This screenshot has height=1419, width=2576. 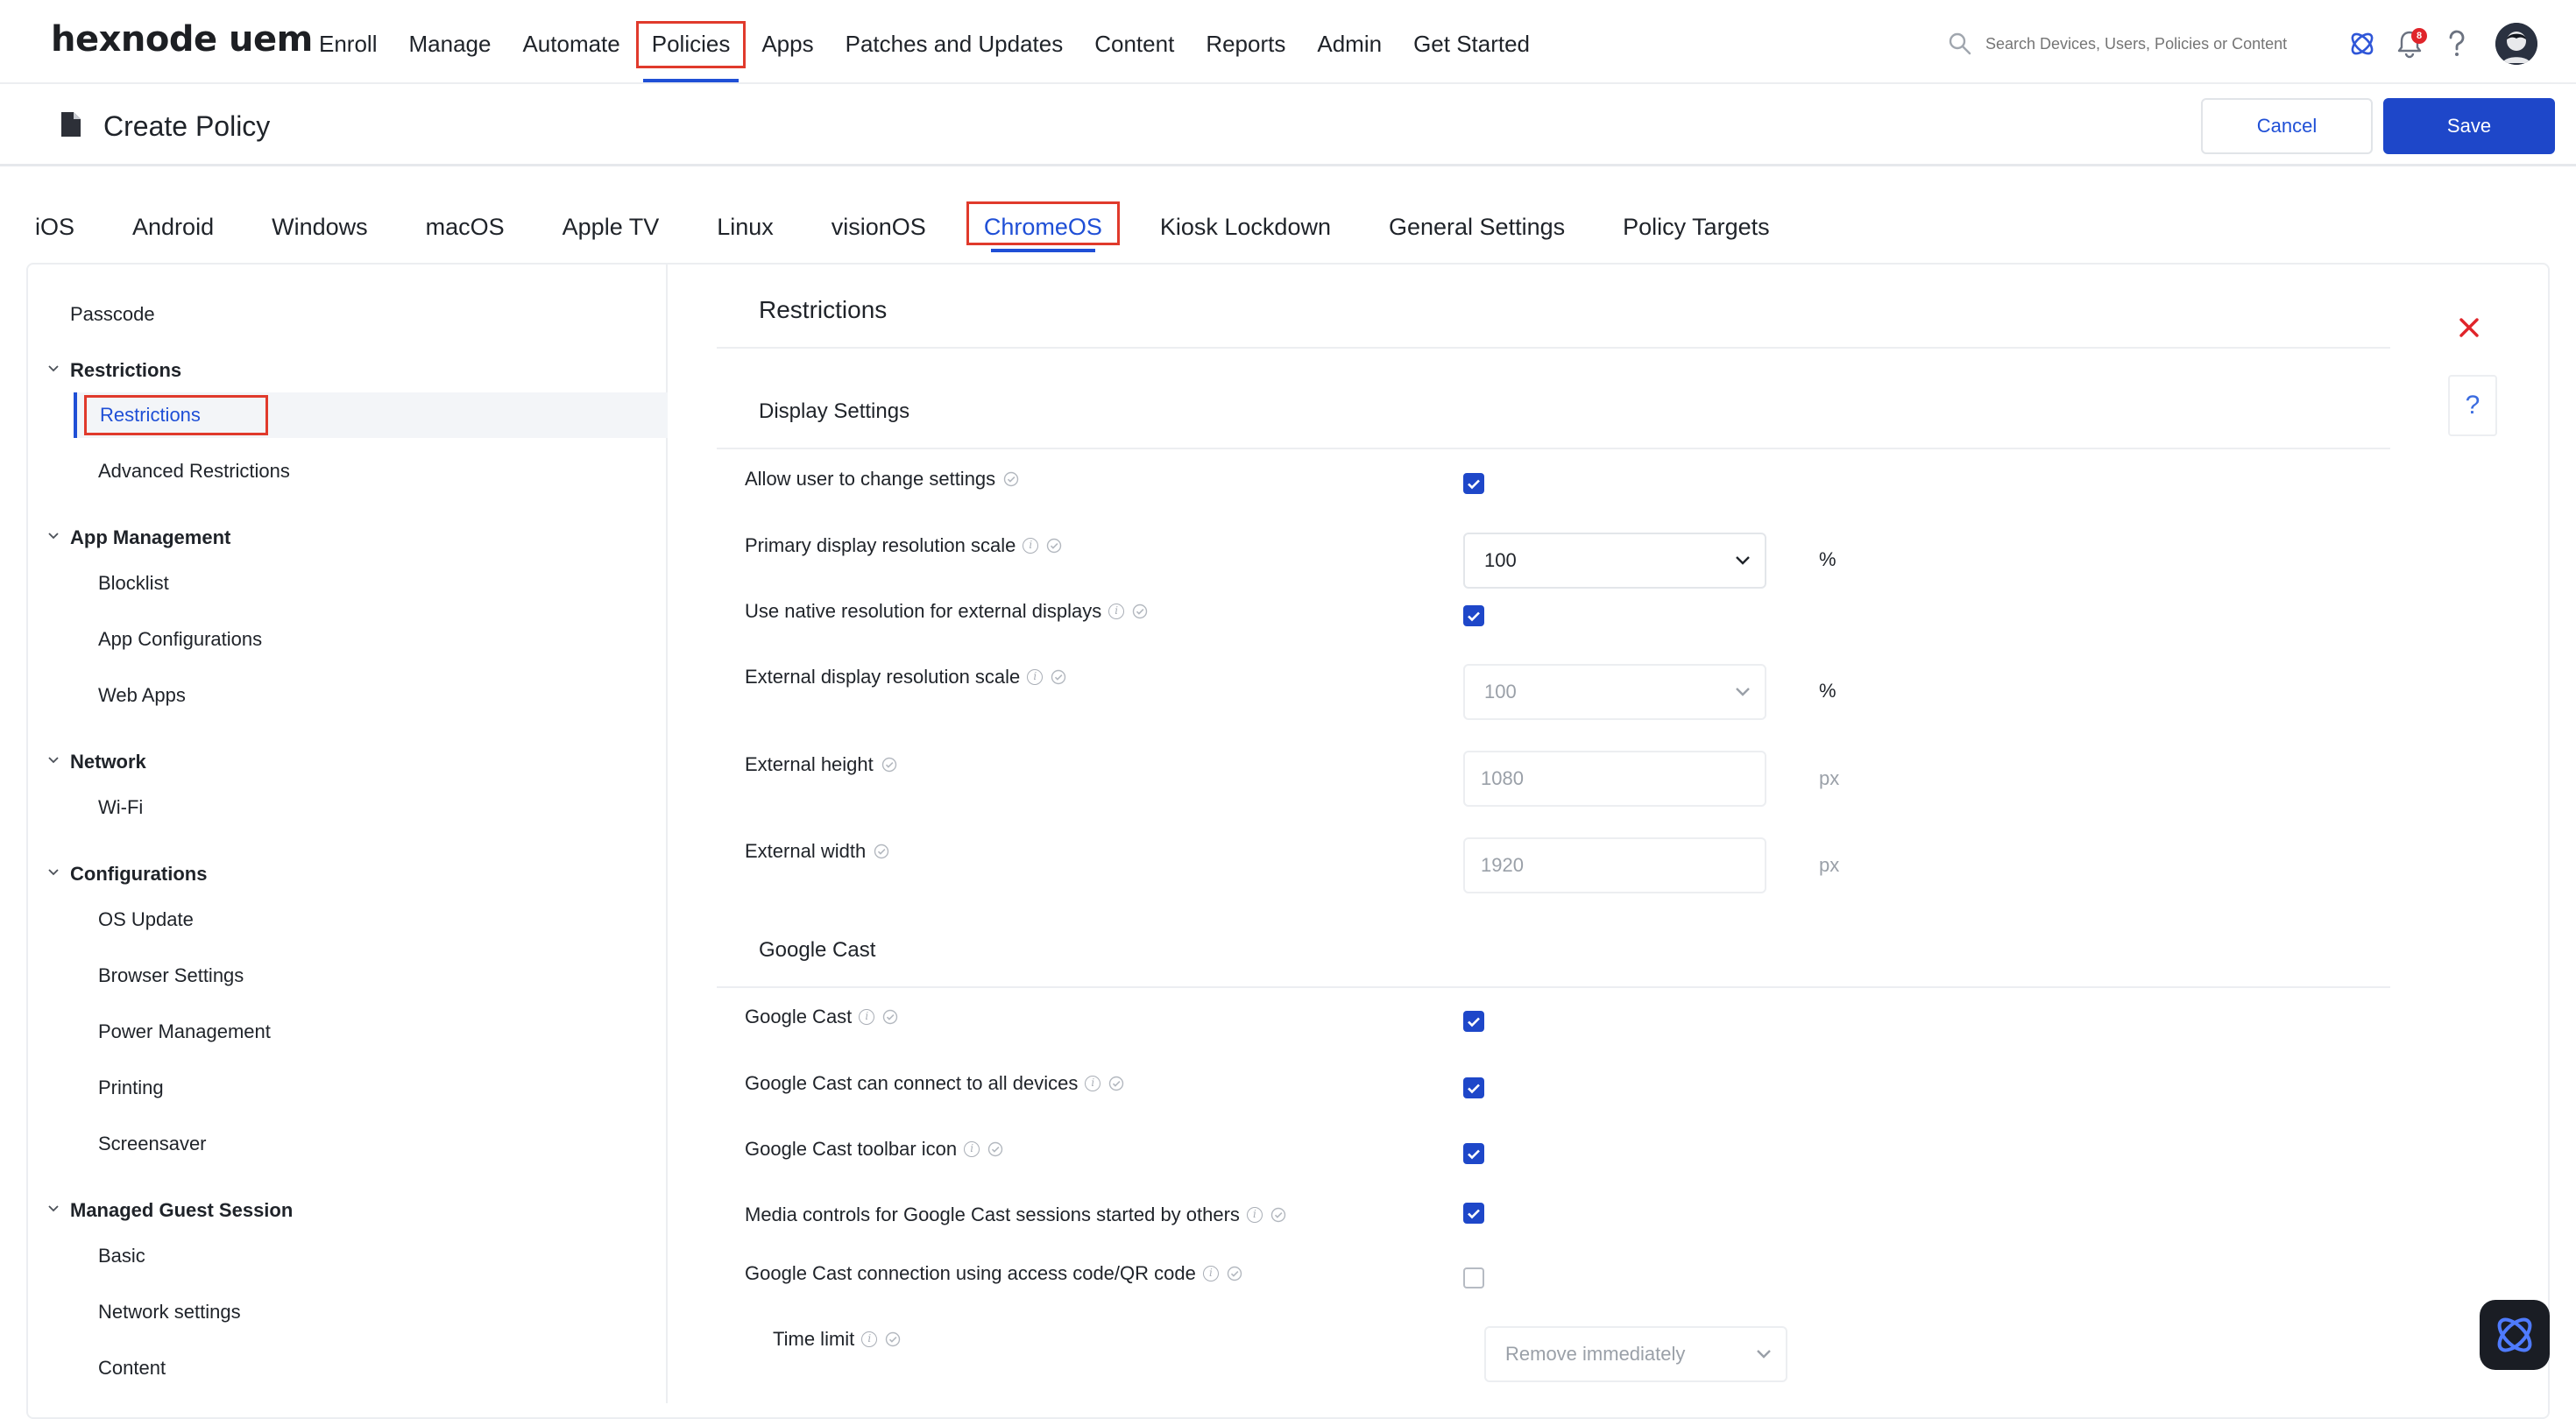 I want to click on user-avatar, so click(x=2516, y=44).